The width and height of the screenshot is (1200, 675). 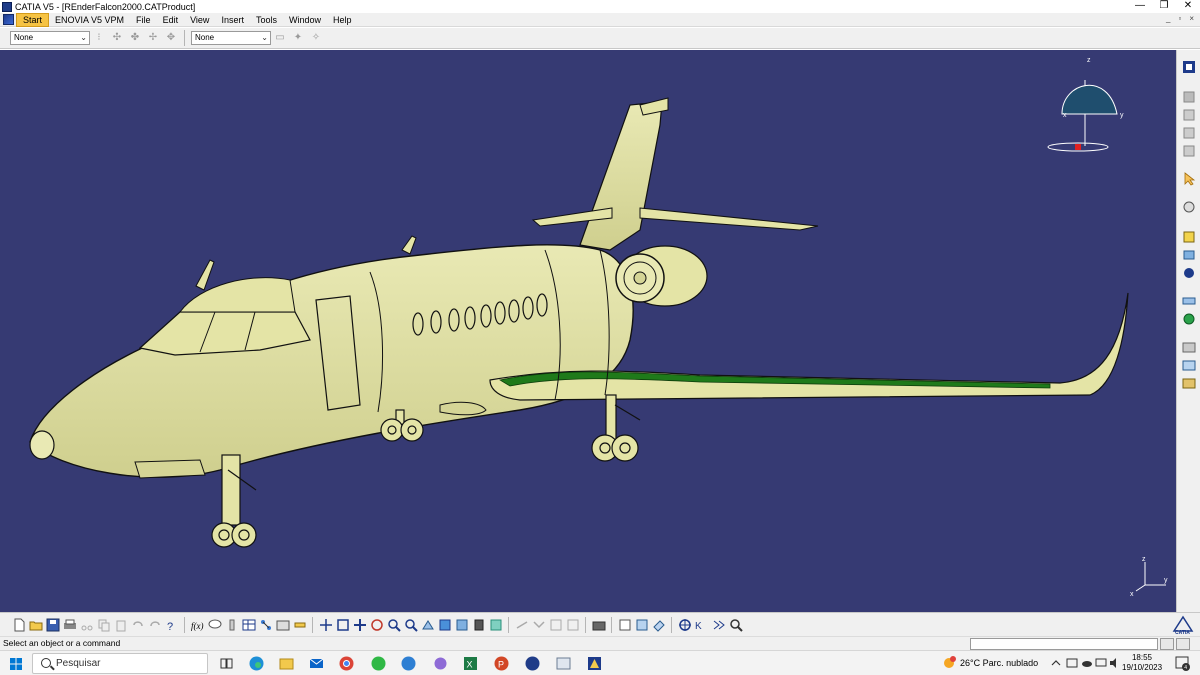 I want to click on analysis-icon: K, so click(x=702, y=625).